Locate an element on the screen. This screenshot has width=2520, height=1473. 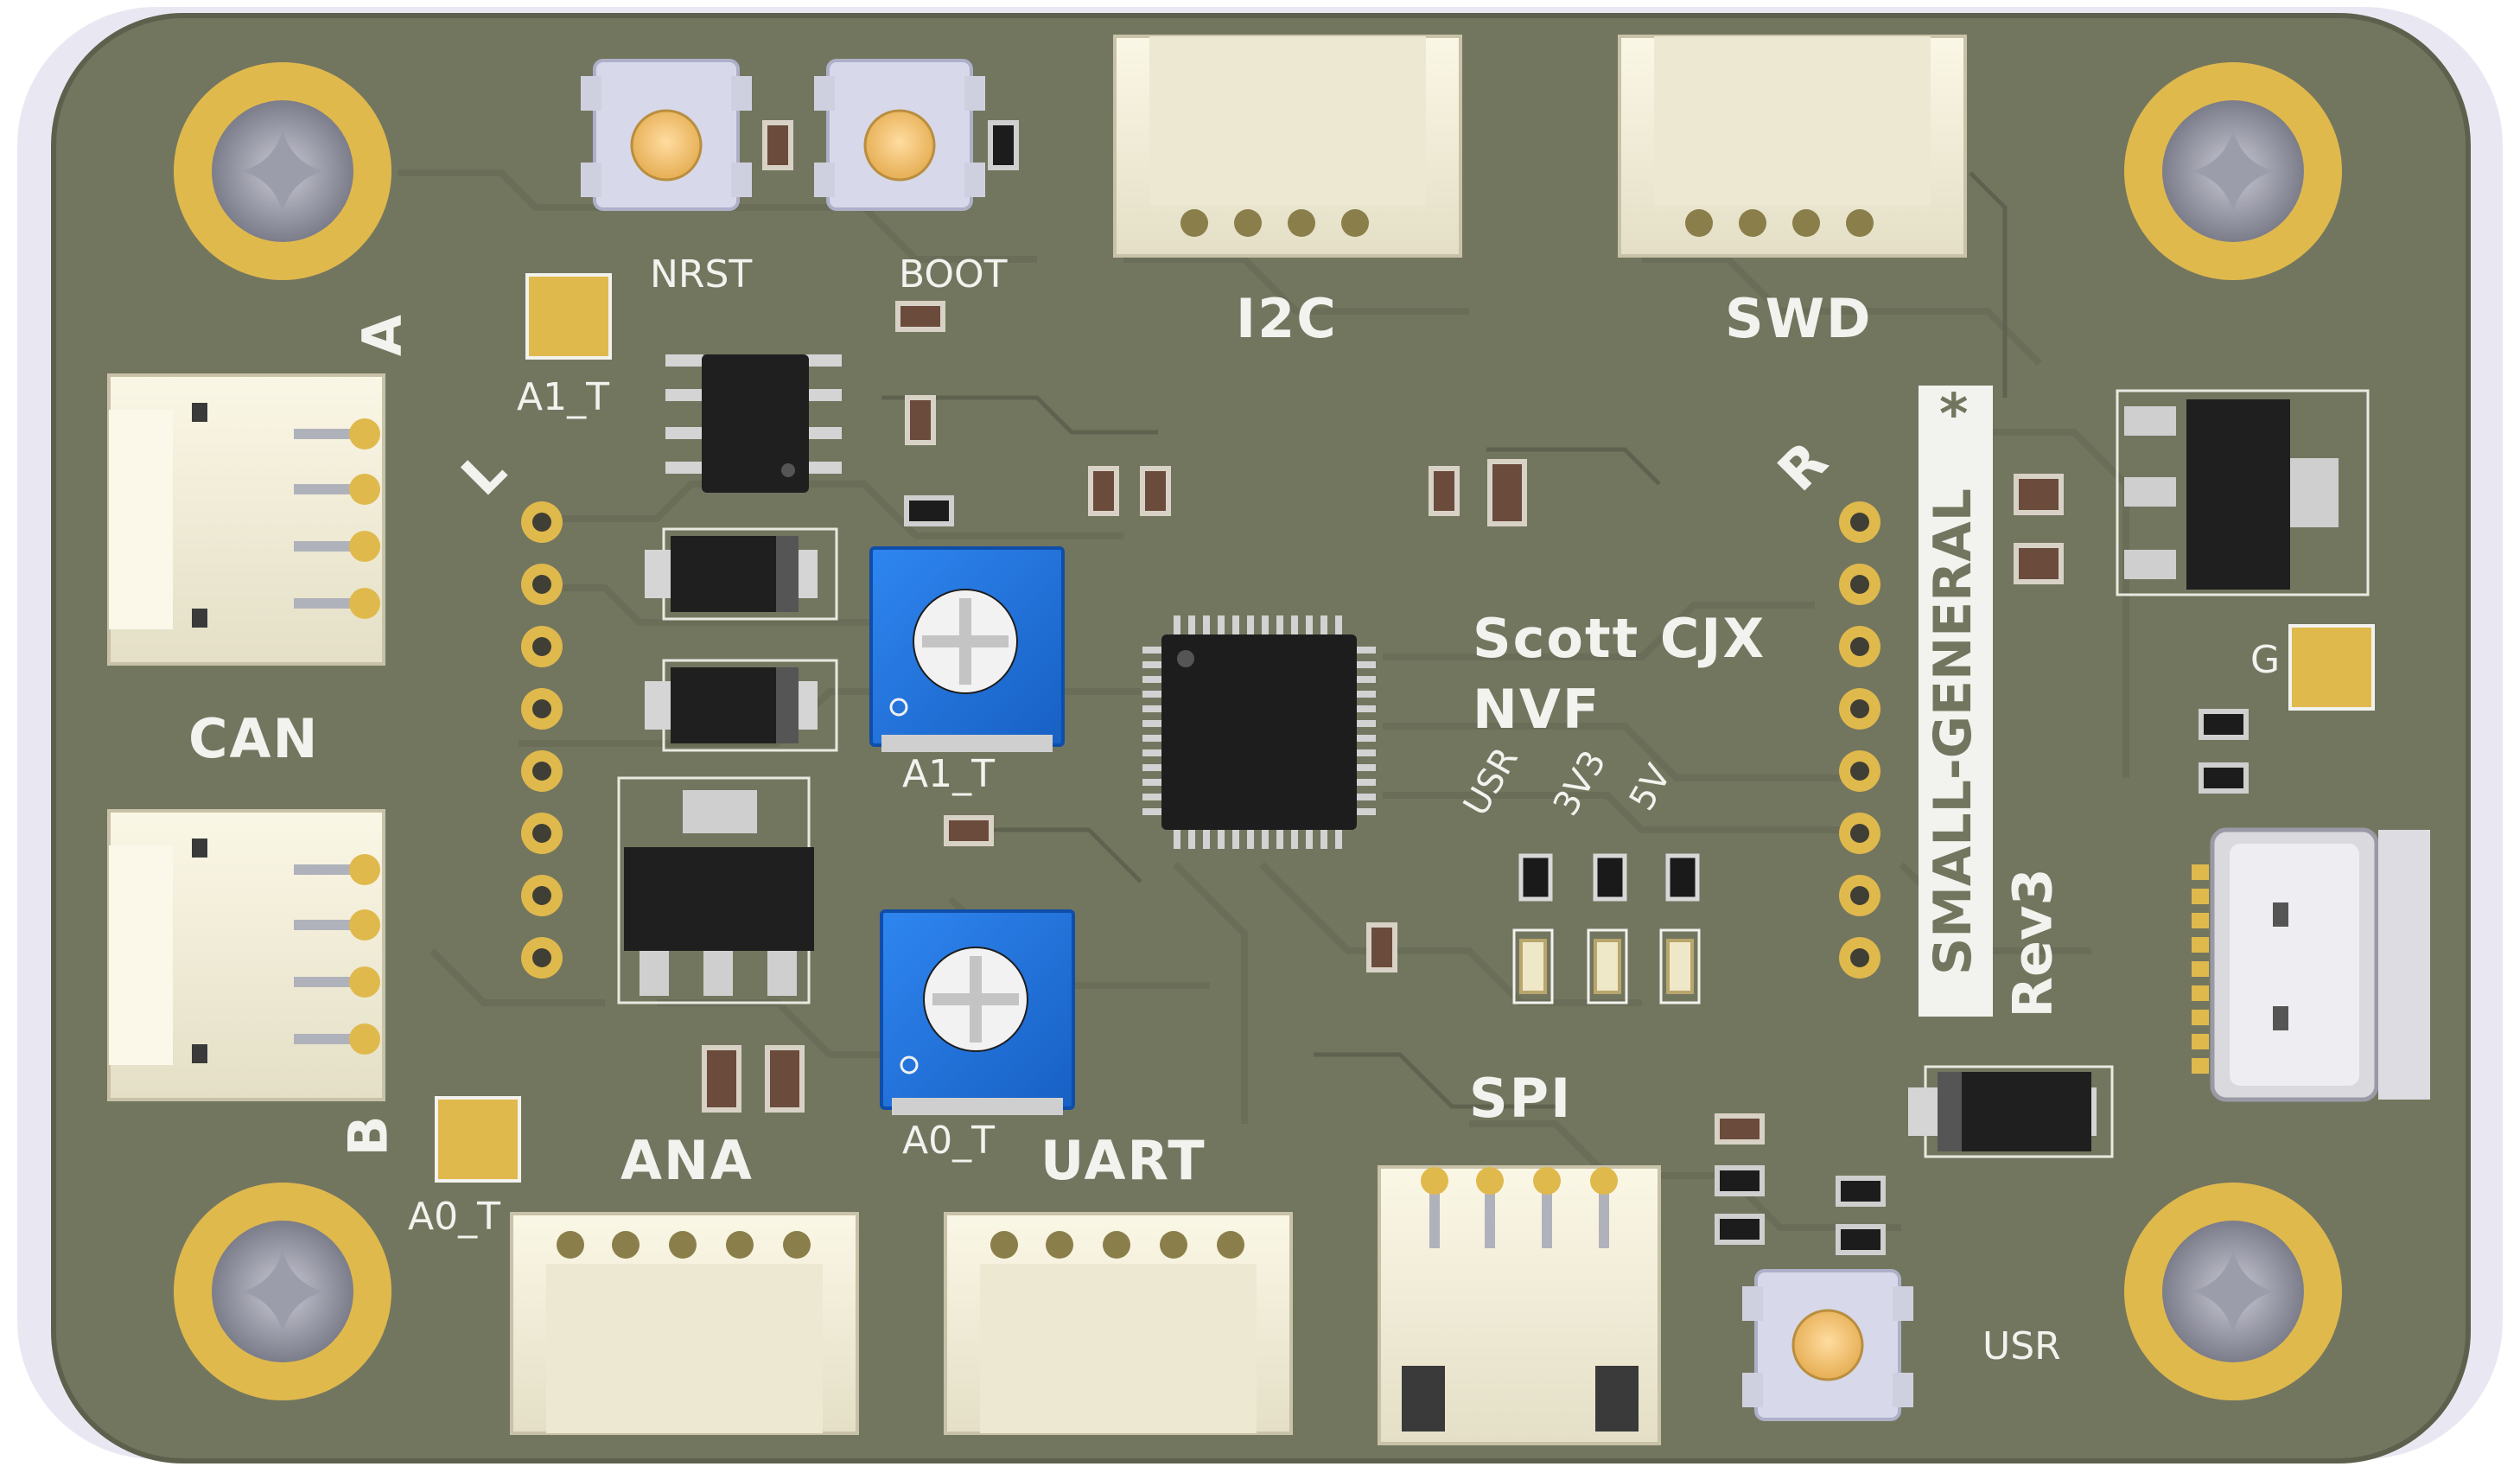
can-a-label: A is located at coordinates (382, 334).